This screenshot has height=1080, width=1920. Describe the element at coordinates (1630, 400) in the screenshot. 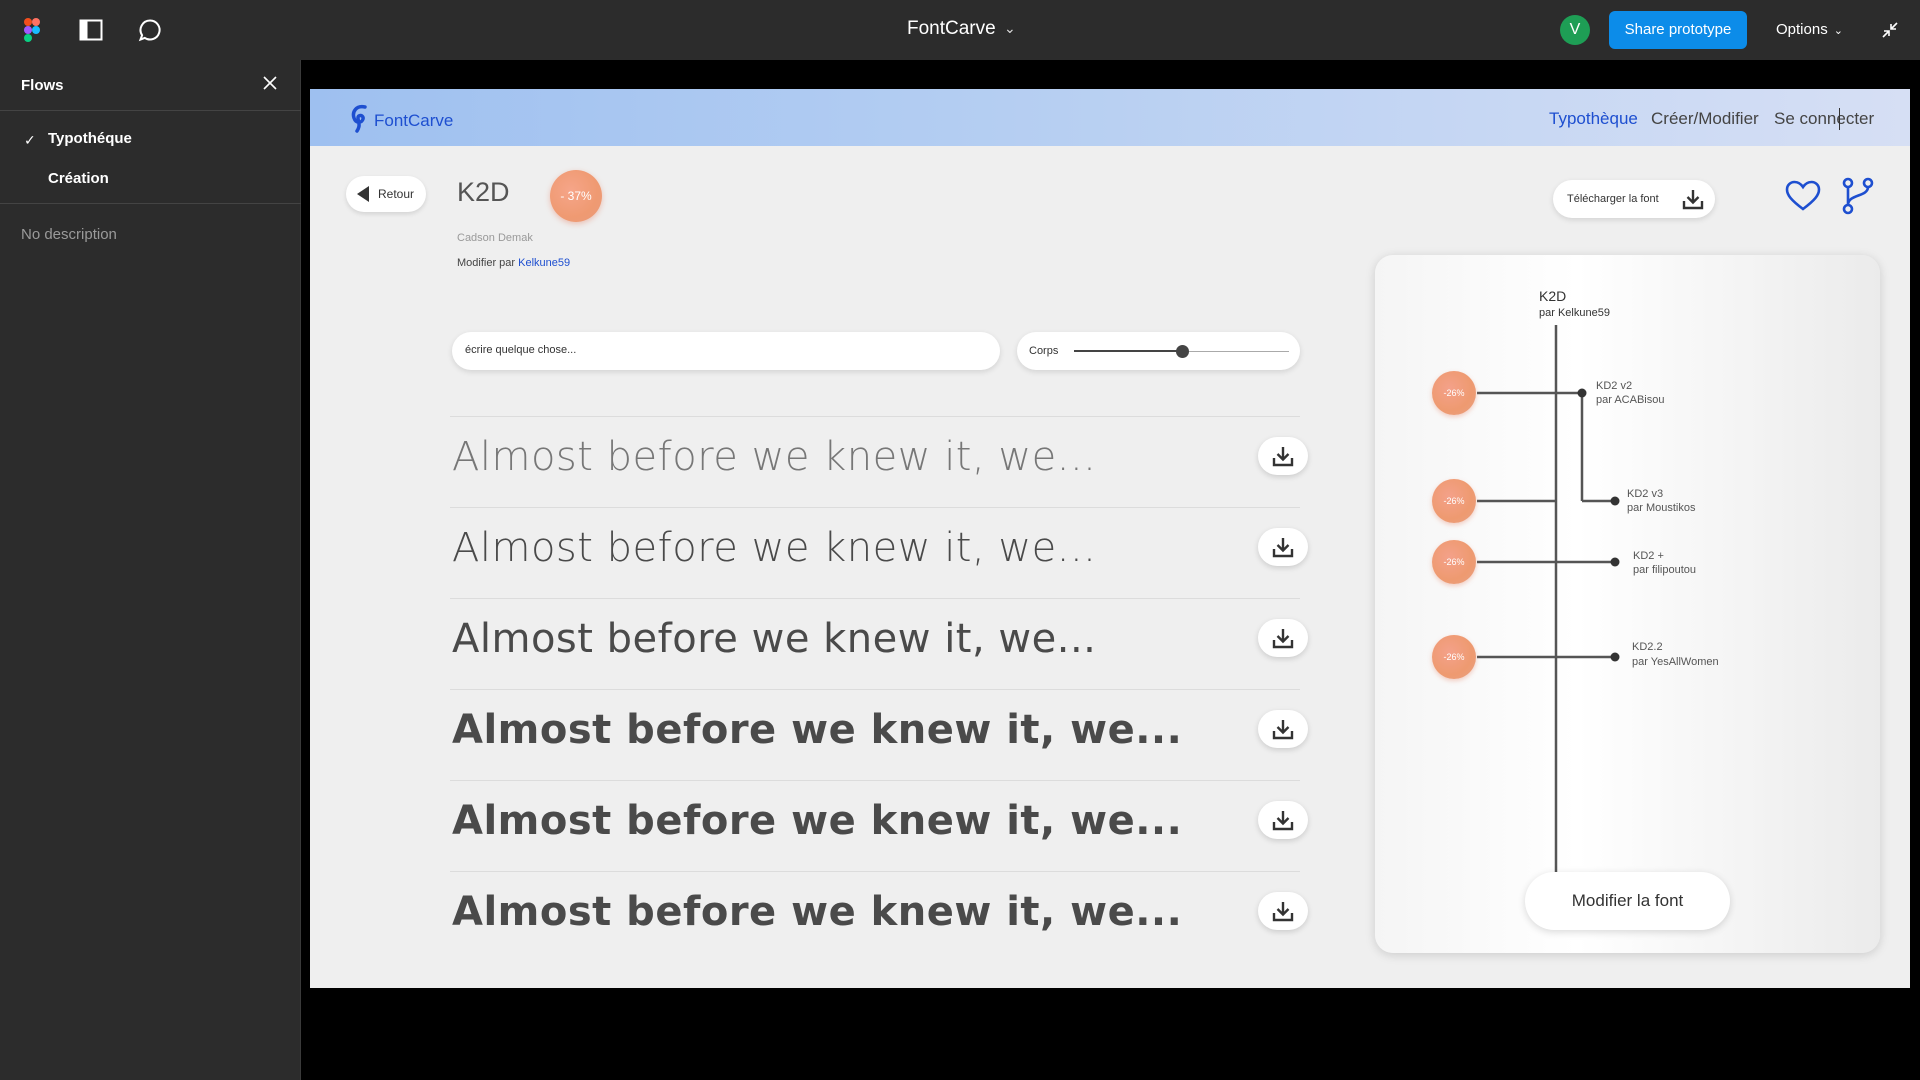

I see `branch-author: par ACABisou` at that location.